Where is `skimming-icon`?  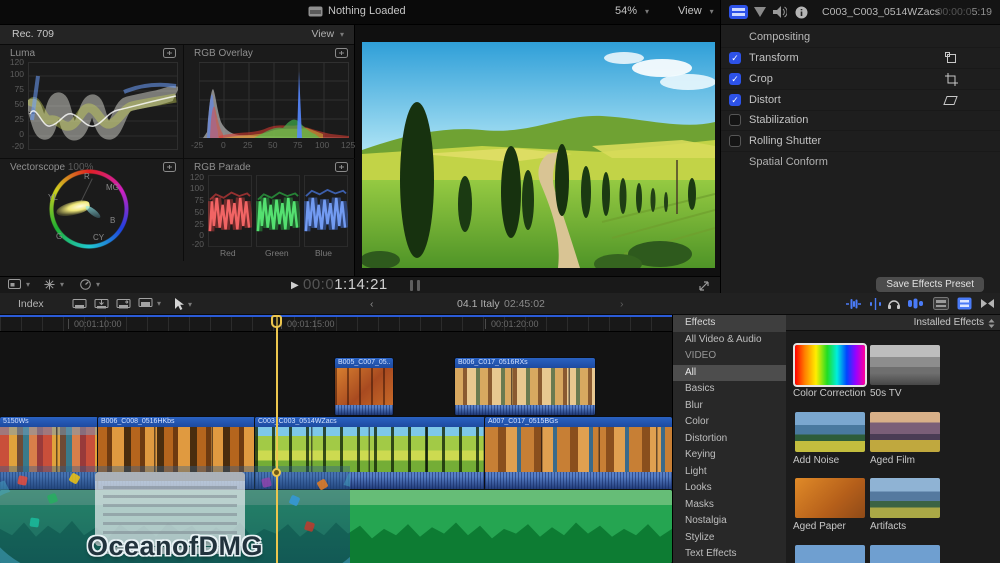
skimming-icon is located at coordinates (875, 304).